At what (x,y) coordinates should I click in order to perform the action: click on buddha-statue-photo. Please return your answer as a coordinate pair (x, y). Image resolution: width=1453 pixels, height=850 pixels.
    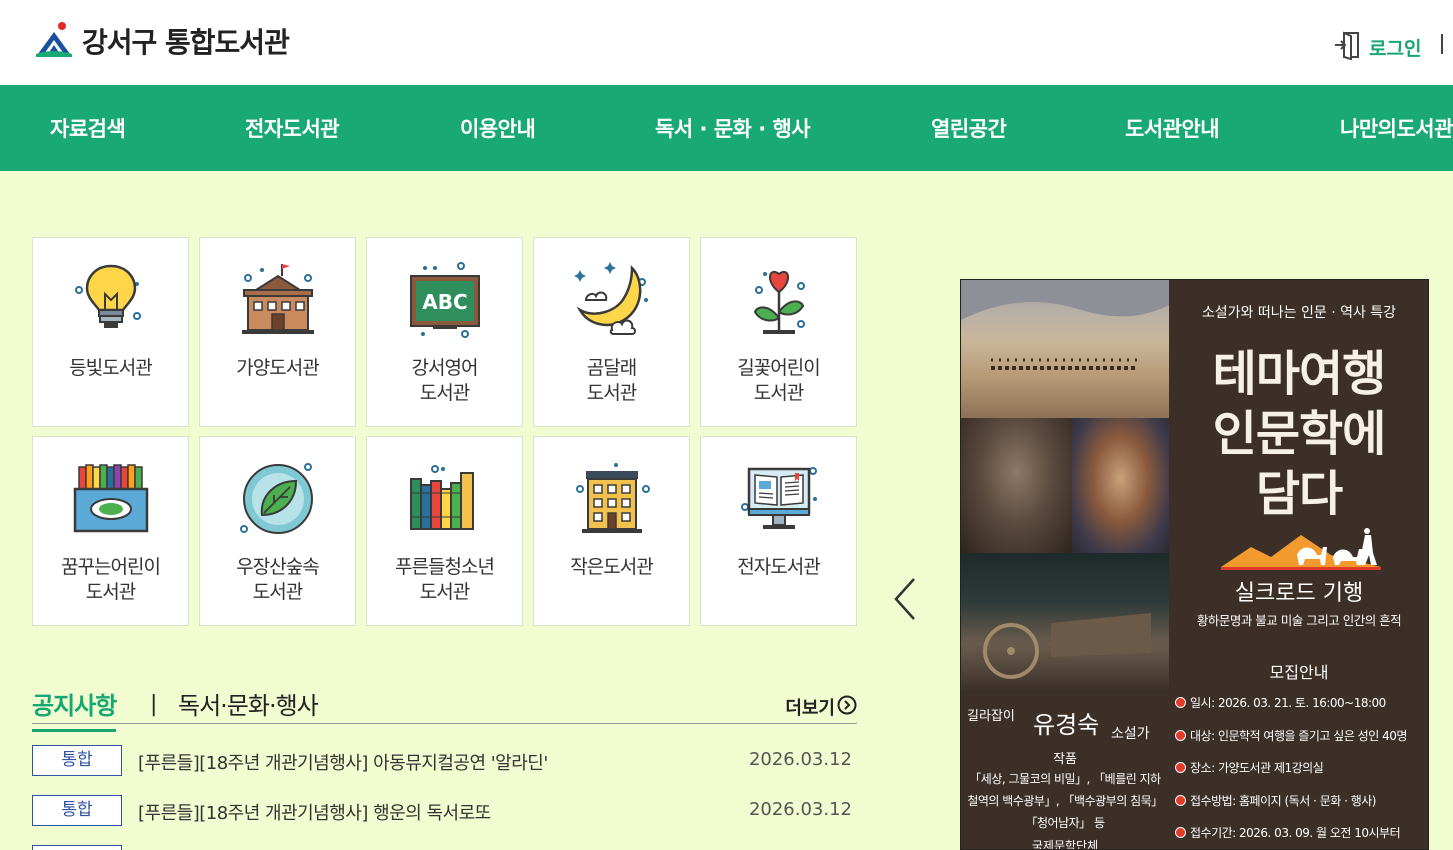
    Looking at the image, I should click on (1016, 485).